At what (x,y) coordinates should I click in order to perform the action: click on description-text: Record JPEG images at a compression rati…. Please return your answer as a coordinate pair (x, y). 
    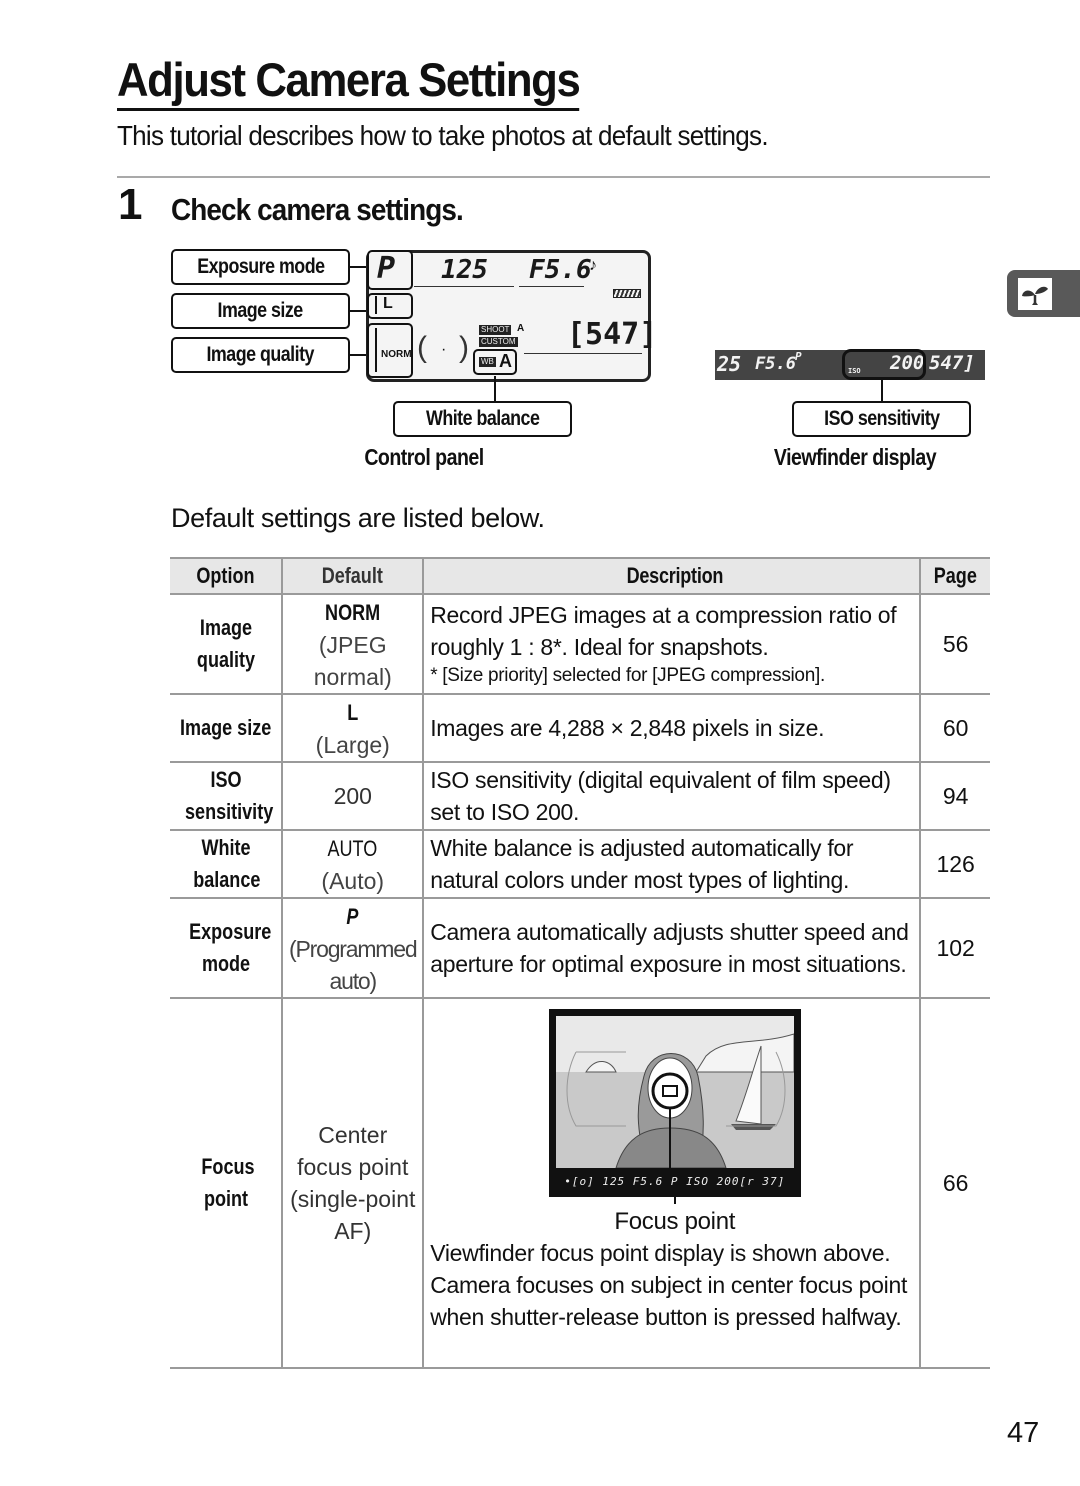
    Looking at the image, I should click on (663, 631).